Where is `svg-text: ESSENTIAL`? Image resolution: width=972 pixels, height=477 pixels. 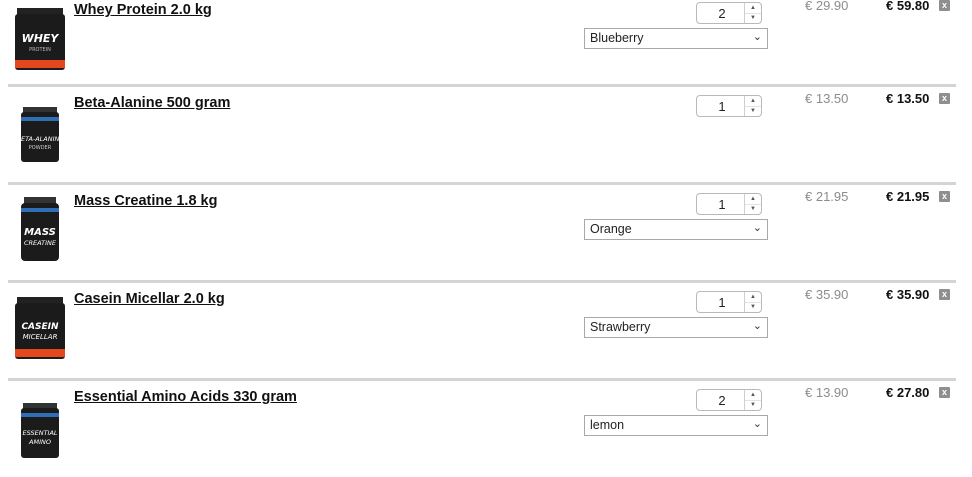
svg-text: ESSENTIAL is located at coordinates (39, 433).